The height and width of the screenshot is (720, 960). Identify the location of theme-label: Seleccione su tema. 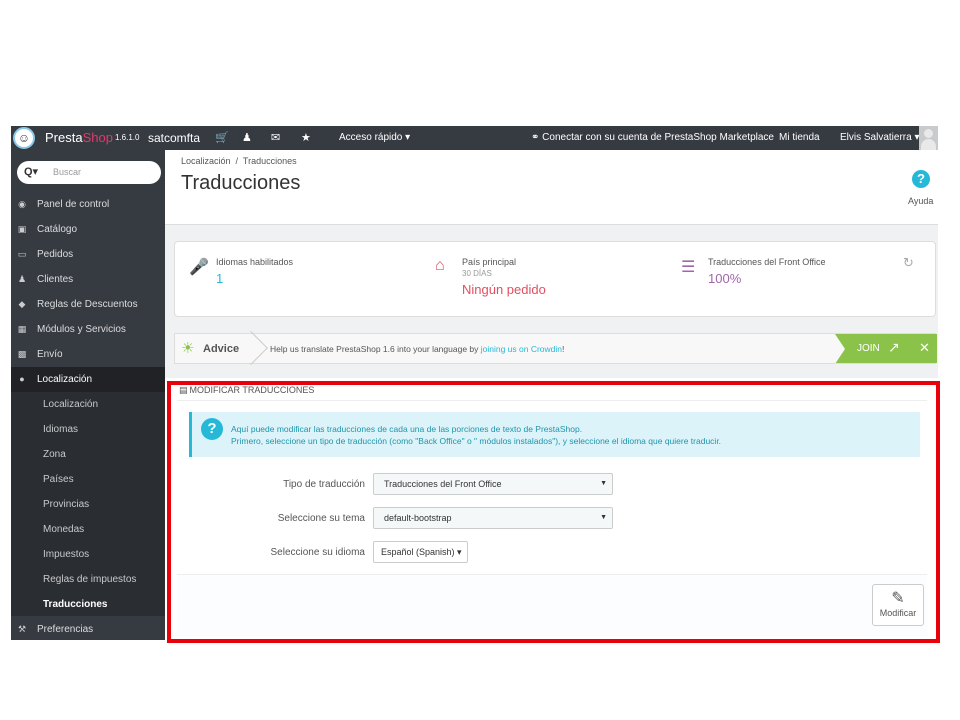
(321, 518).